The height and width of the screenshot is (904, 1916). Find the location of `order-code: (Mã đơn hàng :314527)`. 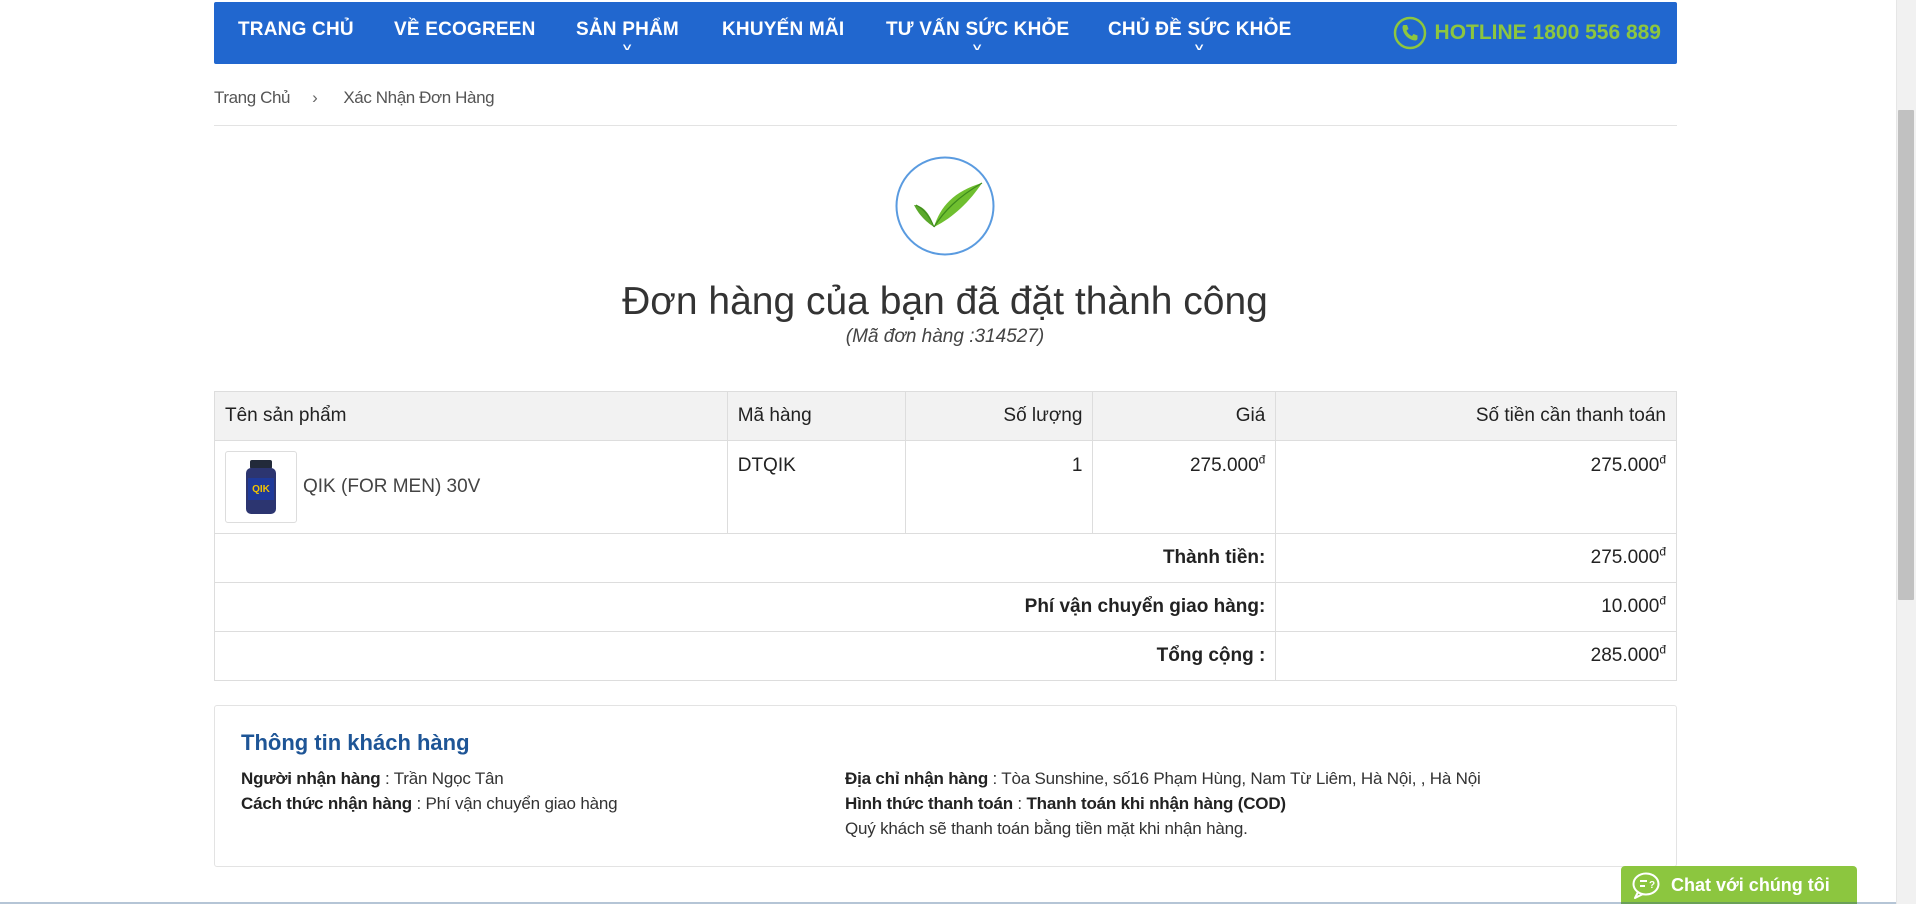

order-code: (Mã đơn hàng :314527) is located at coordinates (945, 336).